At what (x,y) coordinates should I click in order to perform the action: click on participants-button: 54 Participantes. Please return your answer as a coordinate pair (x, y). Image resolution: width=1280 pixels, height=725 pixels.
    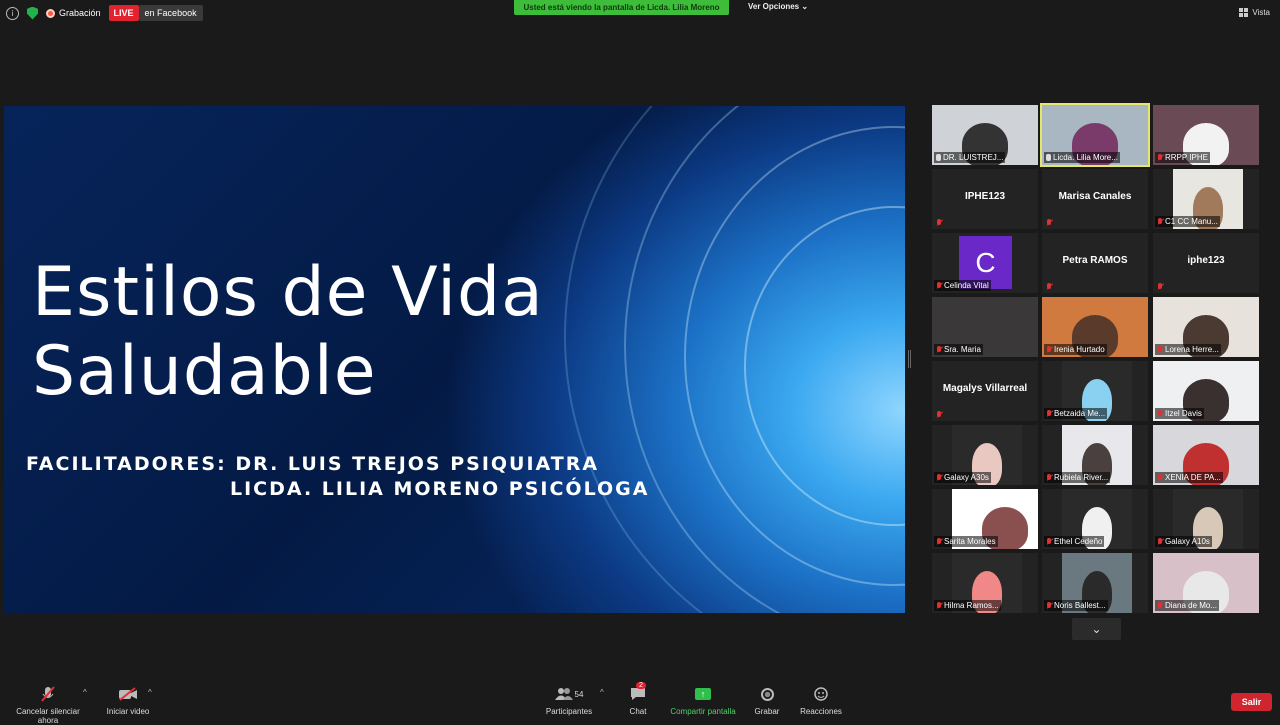
    Looking at the image, I should click on (569, 701).